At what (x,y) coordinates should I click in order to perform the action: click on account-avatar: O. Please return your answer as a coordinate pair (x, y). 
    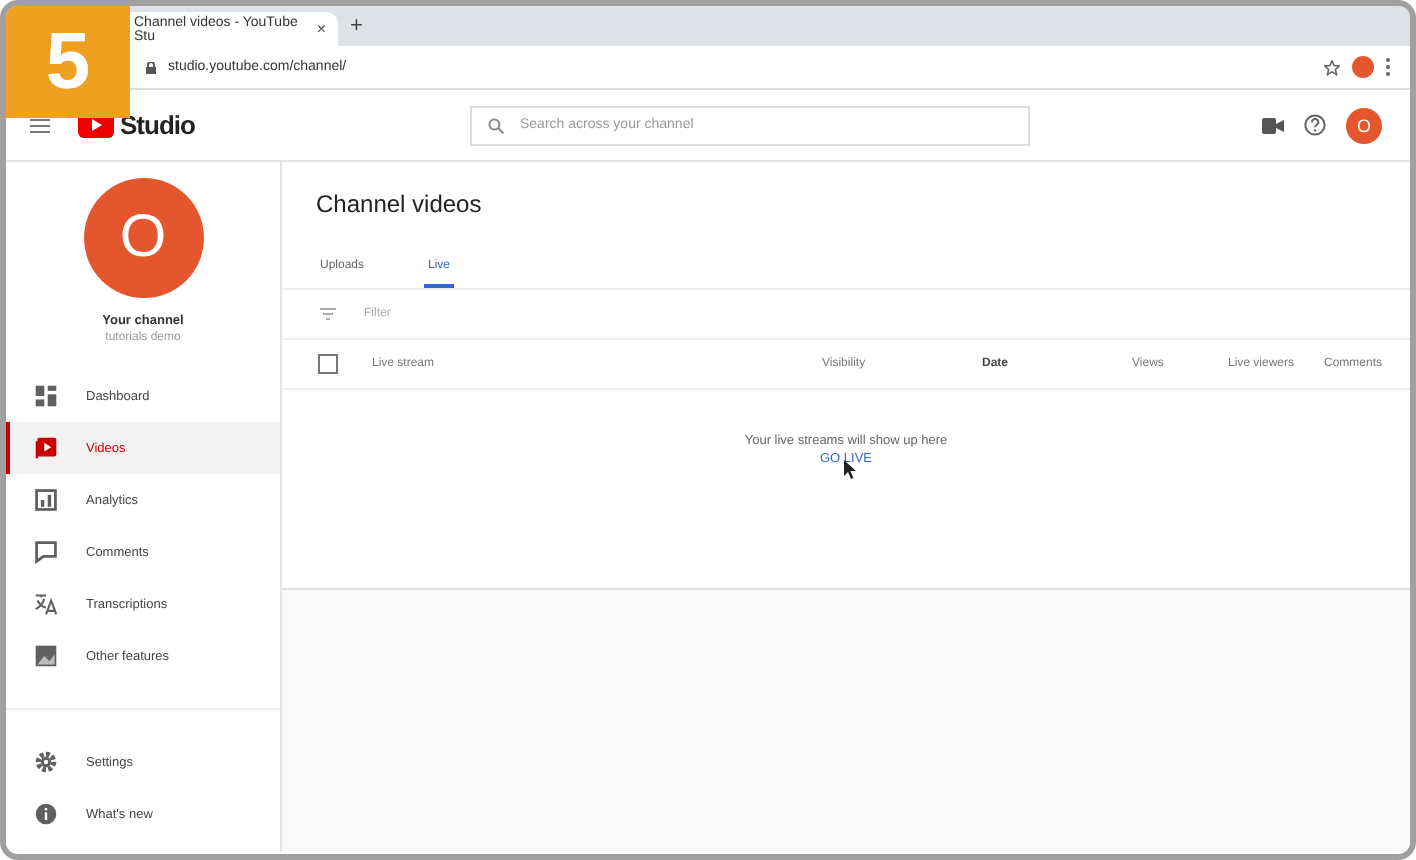
    Looking at the image, I should click on (1364, 125).